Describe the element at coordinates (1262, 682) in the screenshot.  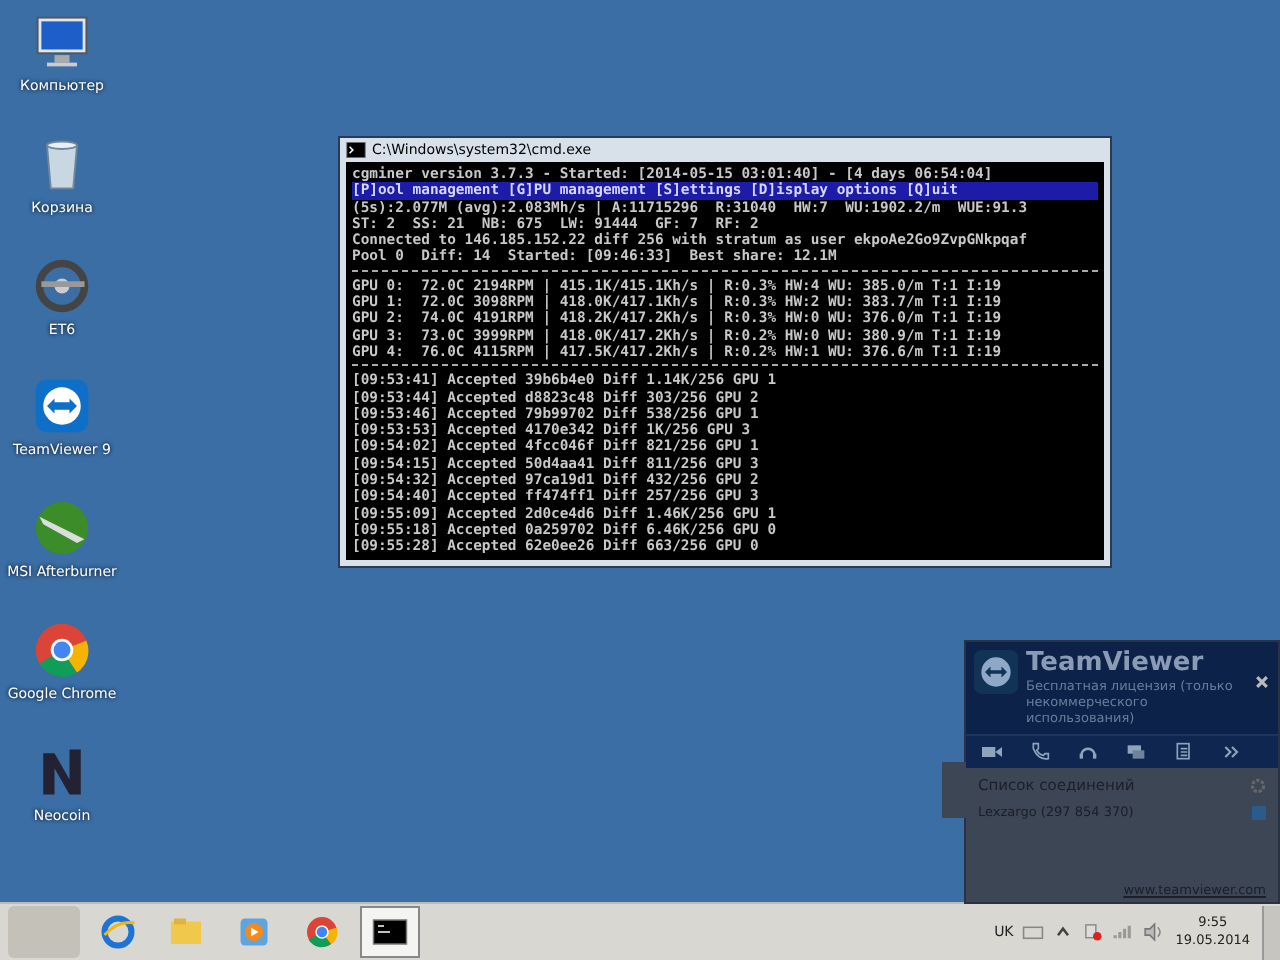
I see `close-icon` at that location.